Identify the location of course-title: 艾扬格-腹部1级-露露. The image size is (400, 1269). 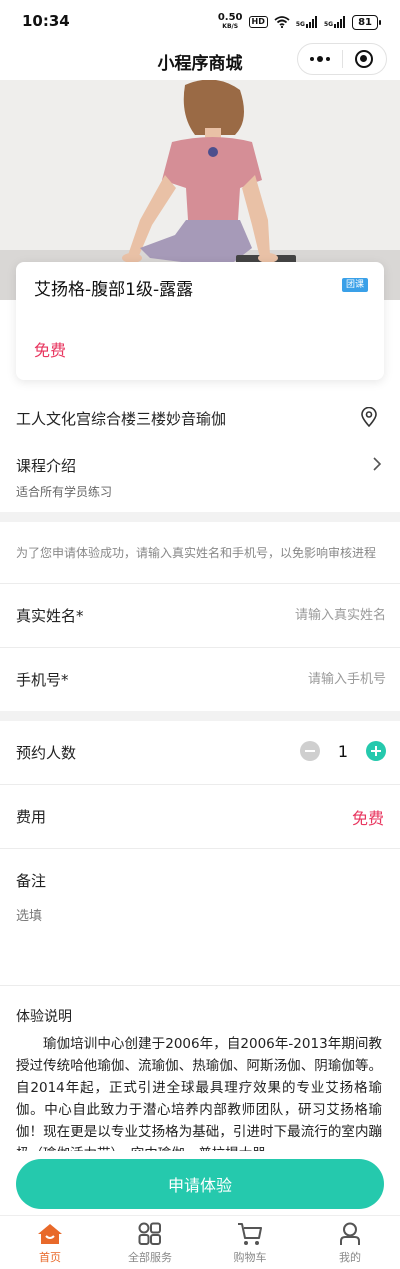
(114, 290).